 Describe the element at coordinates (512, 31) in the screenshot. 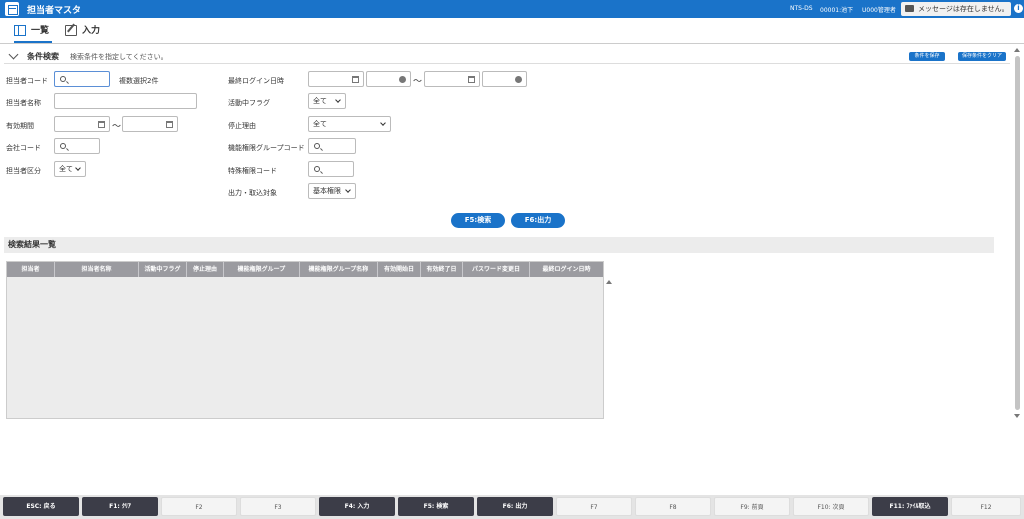

I see `view-tabs: 一覧 入力` at that location.